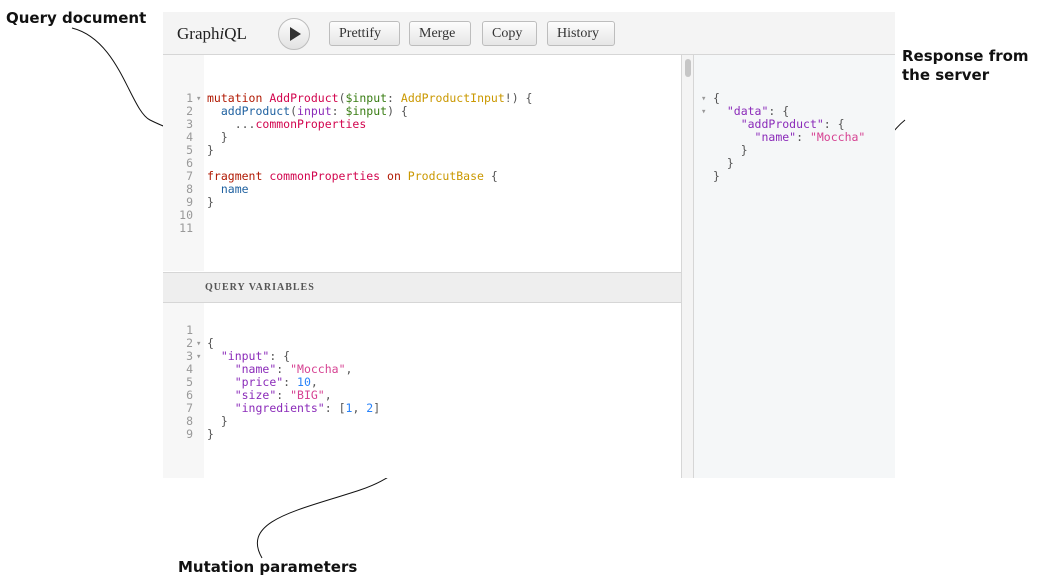 Image resolution: width=1046 pixels, height=583 pixels. Describe the element at coordinates (234, 189) in the screenshot. I see `code-token: name` at that location.